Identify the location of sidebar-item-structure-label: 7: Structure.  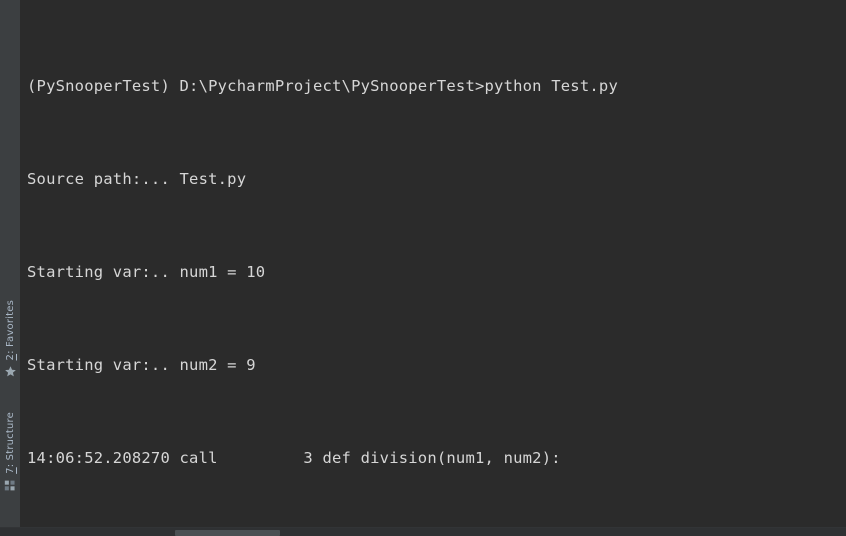
(10, 443).